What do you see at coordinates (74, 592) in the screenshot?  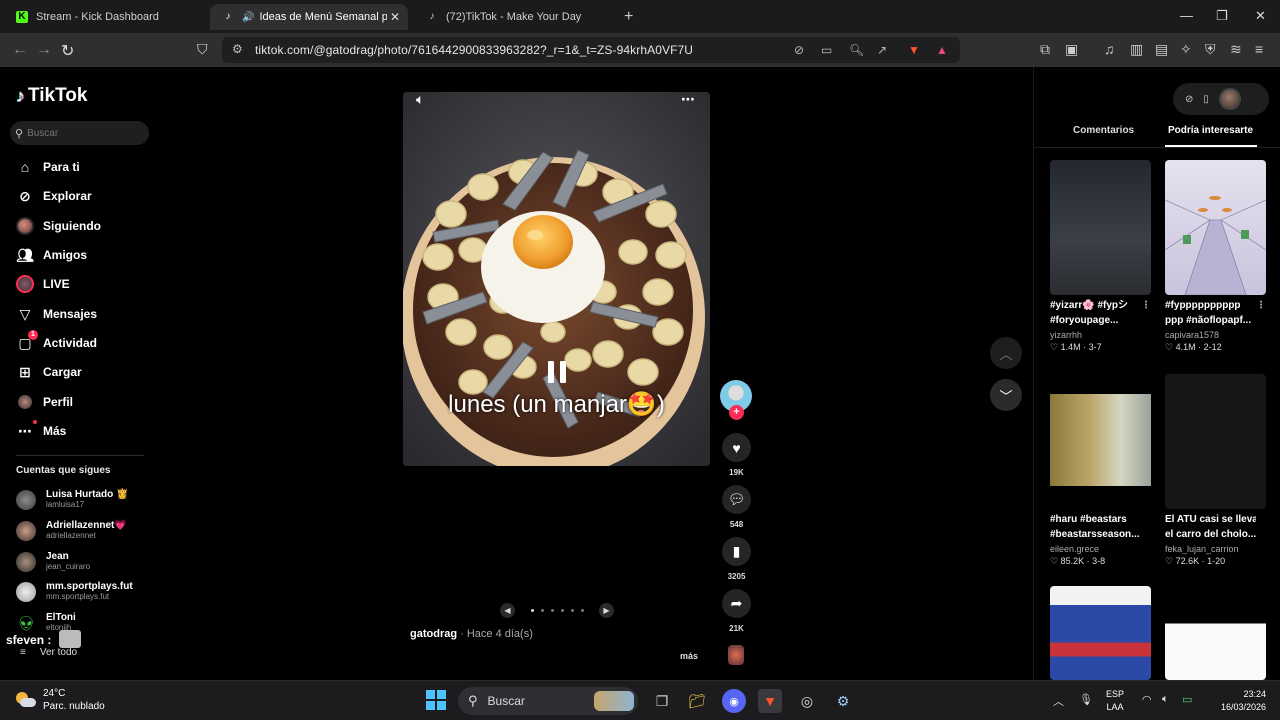 I see `following-account: mm.sportplays.fut mm.sportplays.fut` at bounding box center [74, 592].